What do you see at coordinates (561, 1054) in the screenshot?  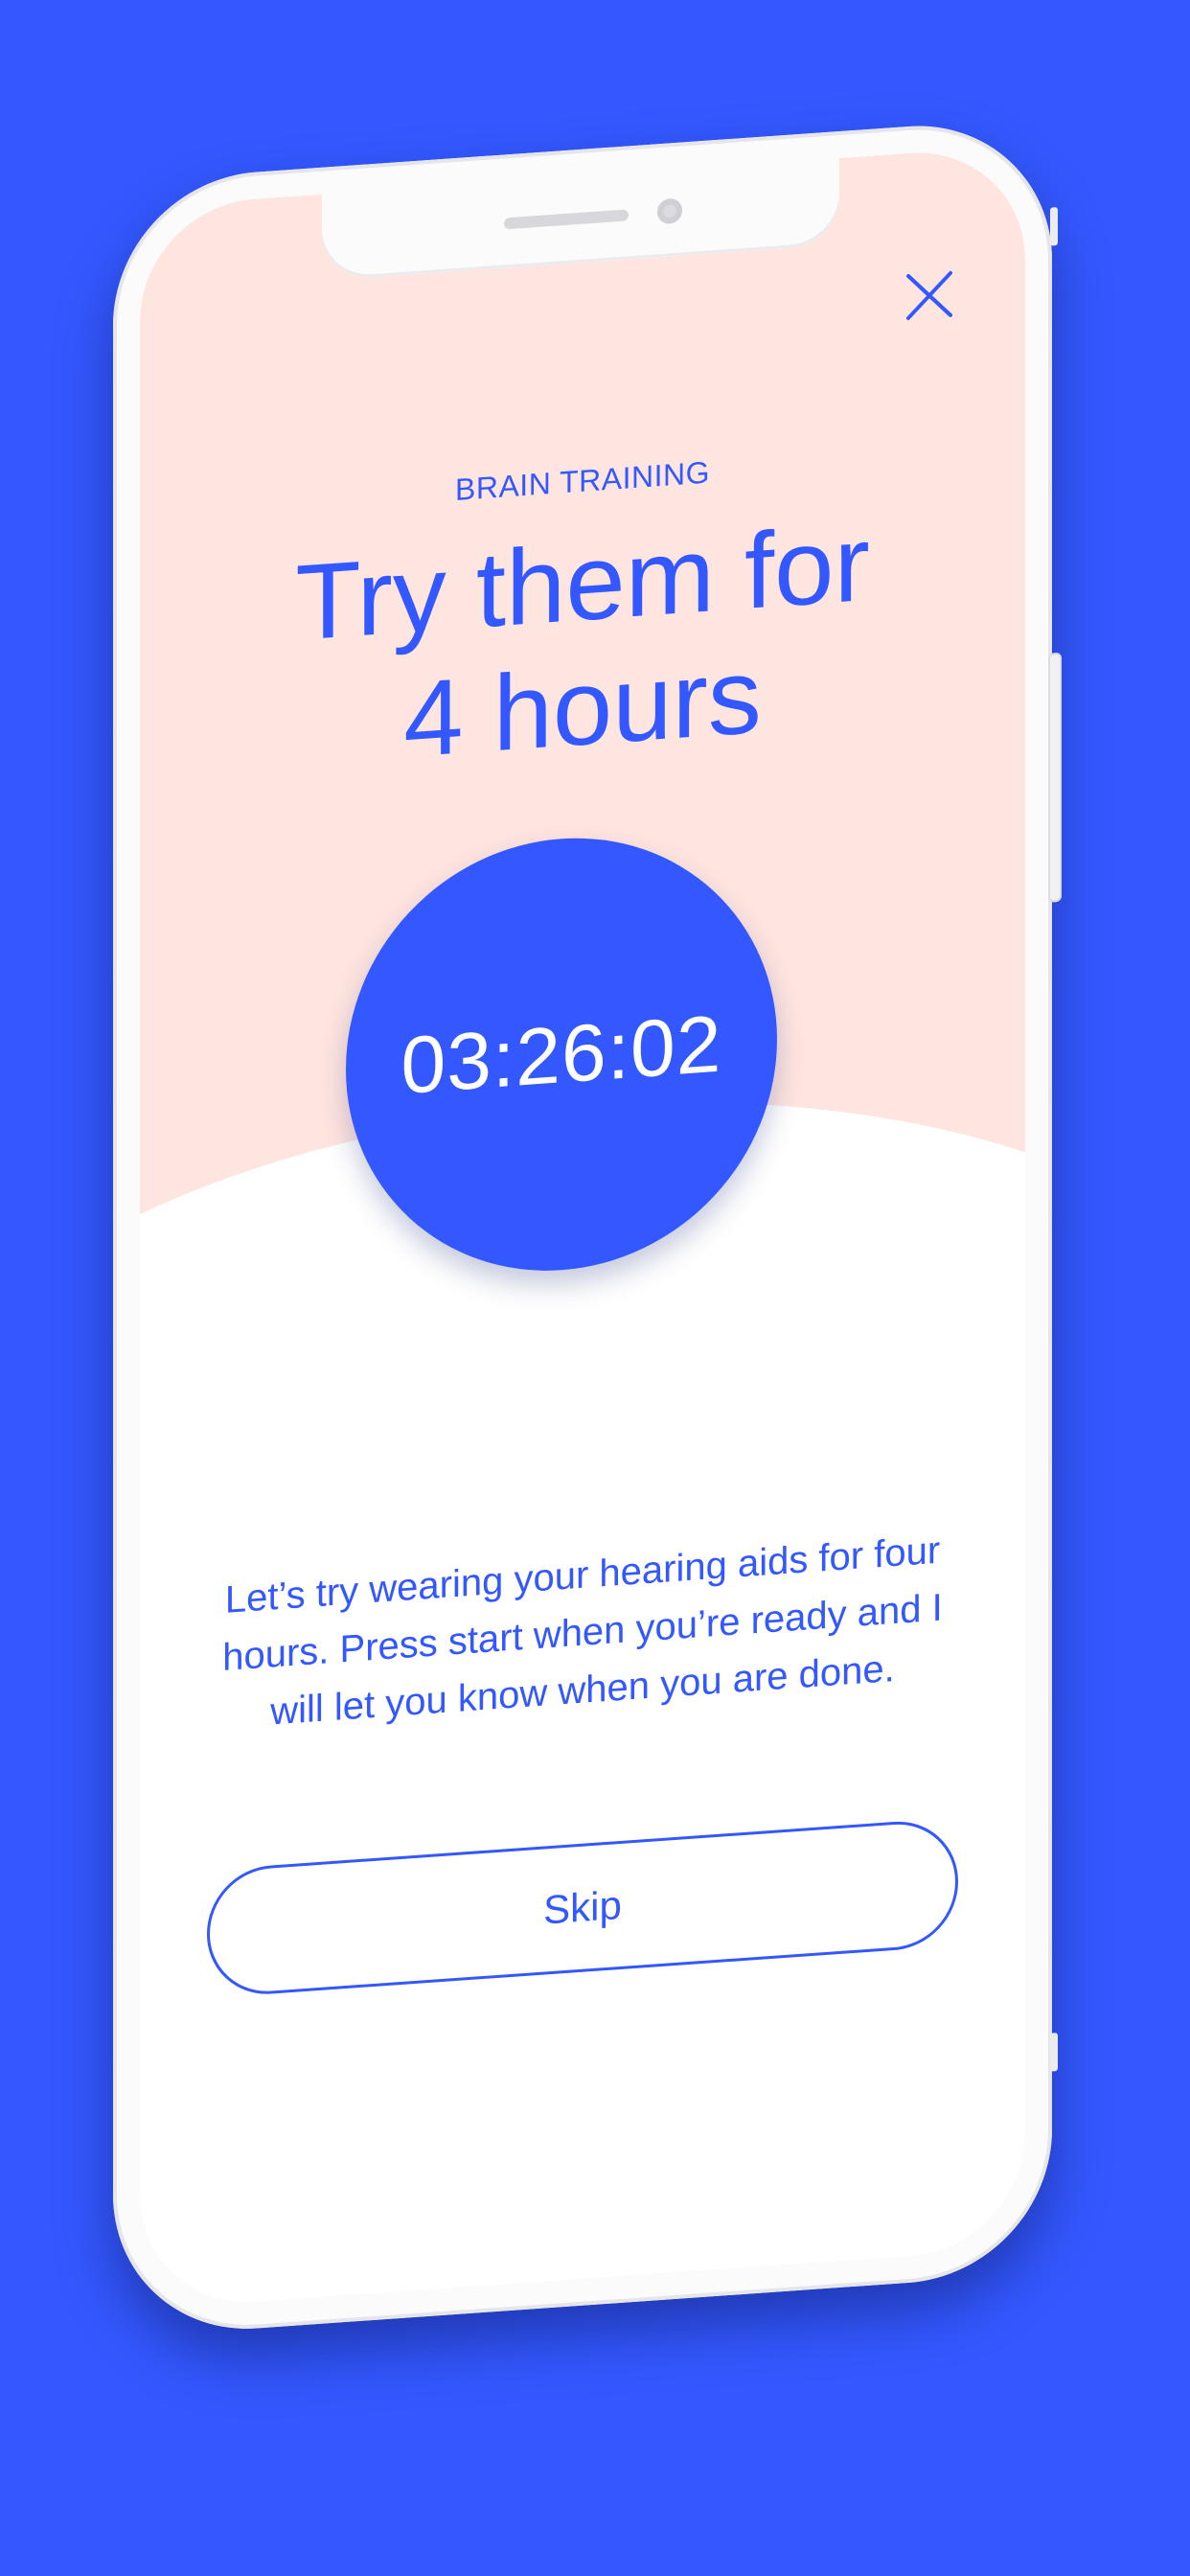 I see `timer-readout: 03:26:02` at bounding box center [561, 1054].